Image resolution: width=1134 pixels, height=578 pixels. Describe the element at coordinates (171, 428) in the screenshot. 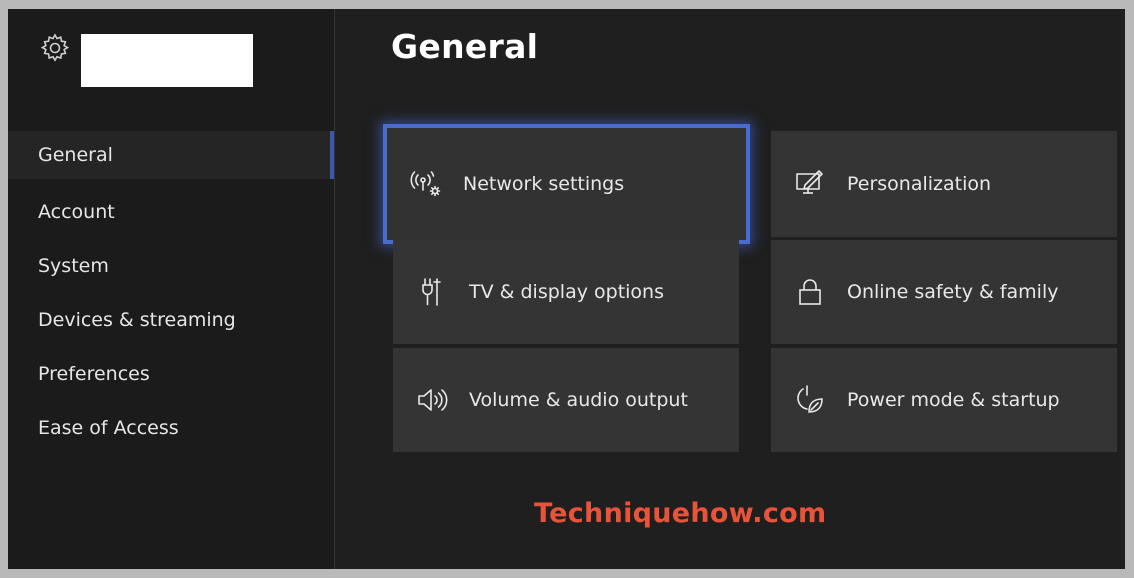

I see `sidebar-item-ease-of-access: Ease of Access` at that location.